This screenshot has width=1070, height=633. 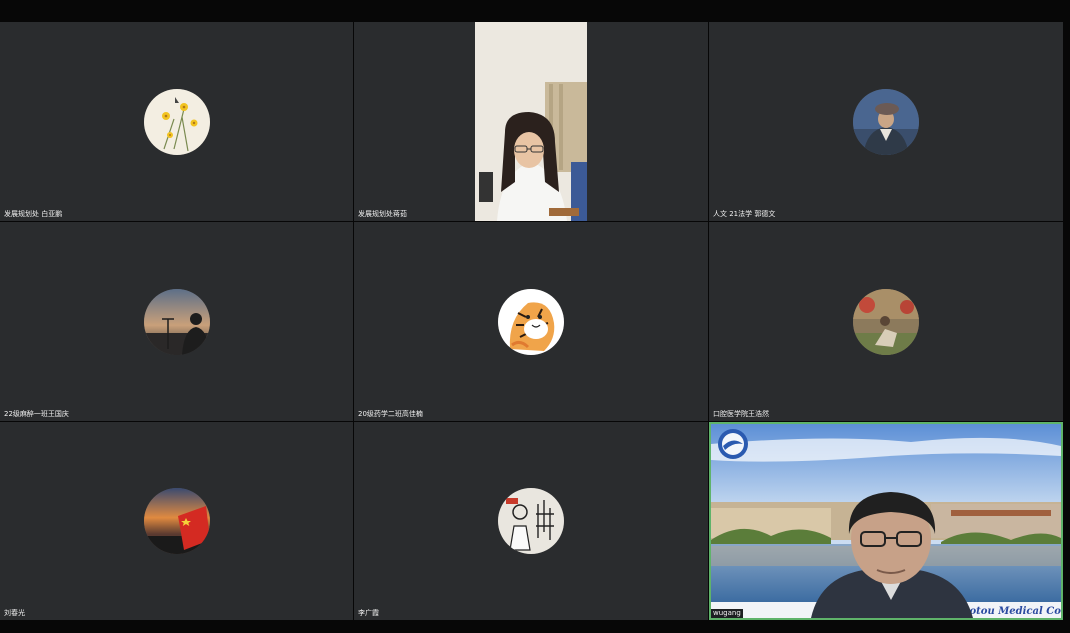 I want to click on participant-name: 22级麻醉一班王国庆, so click(x=36, y=414).